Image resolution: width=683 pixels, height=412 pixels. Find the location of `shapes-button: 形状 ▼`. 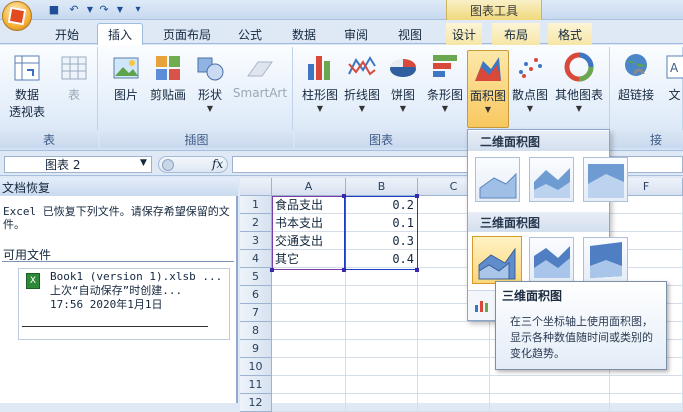

shapes-button: 形状 ▼ is located at coordinates (210, 82).